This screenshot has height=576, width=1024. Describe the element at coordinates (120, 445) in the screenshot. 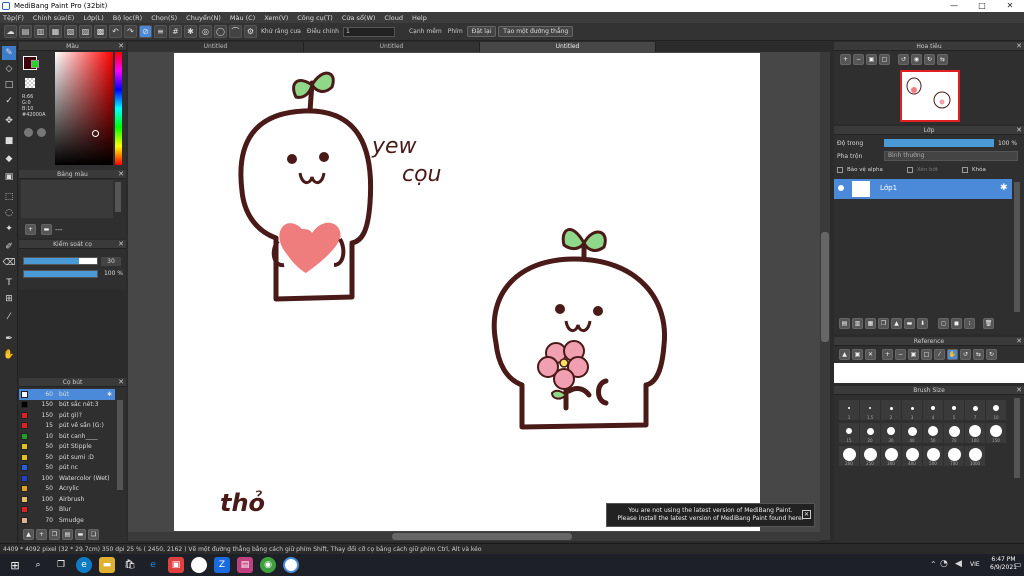

I see `brush-list-scrollbar` at that location.